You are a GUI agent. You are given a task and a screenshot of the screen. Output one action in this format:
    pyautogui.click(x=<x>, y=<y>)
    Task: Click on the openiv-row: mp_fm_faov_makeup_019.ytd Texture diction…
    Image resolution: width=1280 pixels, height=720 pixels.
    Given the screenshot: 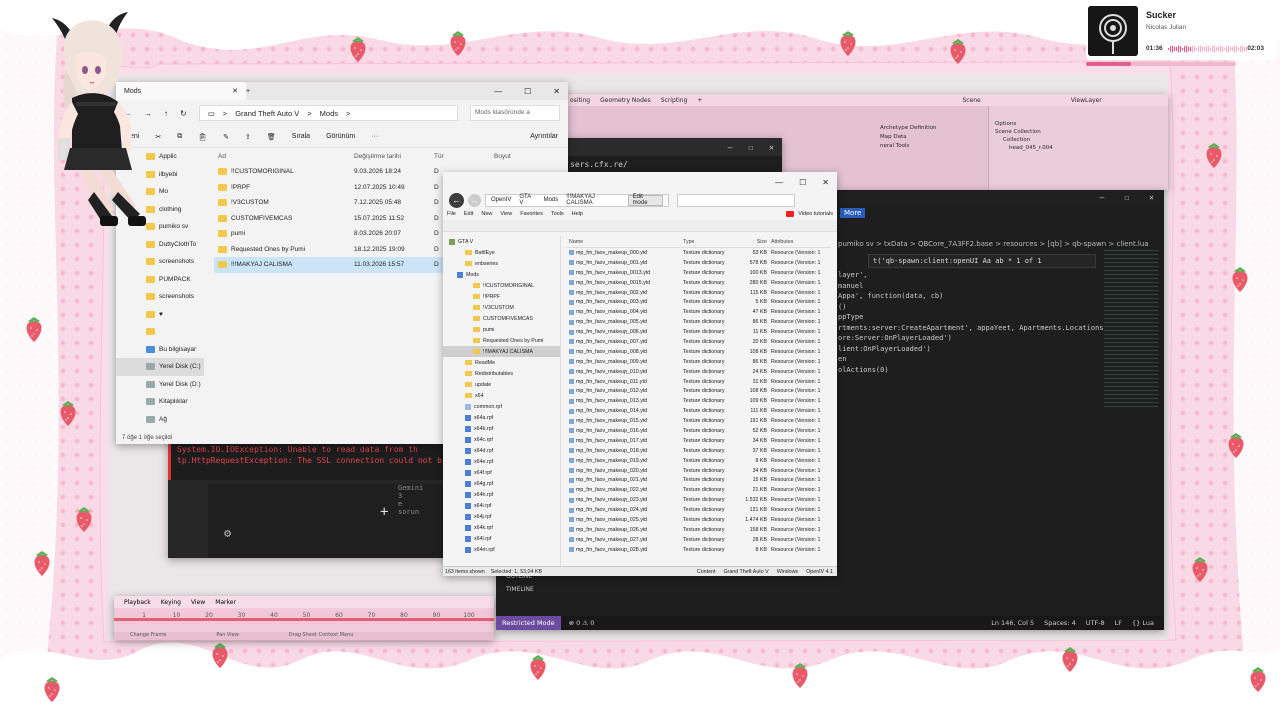 What is the action you would take?
    pyautogui.click(x=699, y=461)
    